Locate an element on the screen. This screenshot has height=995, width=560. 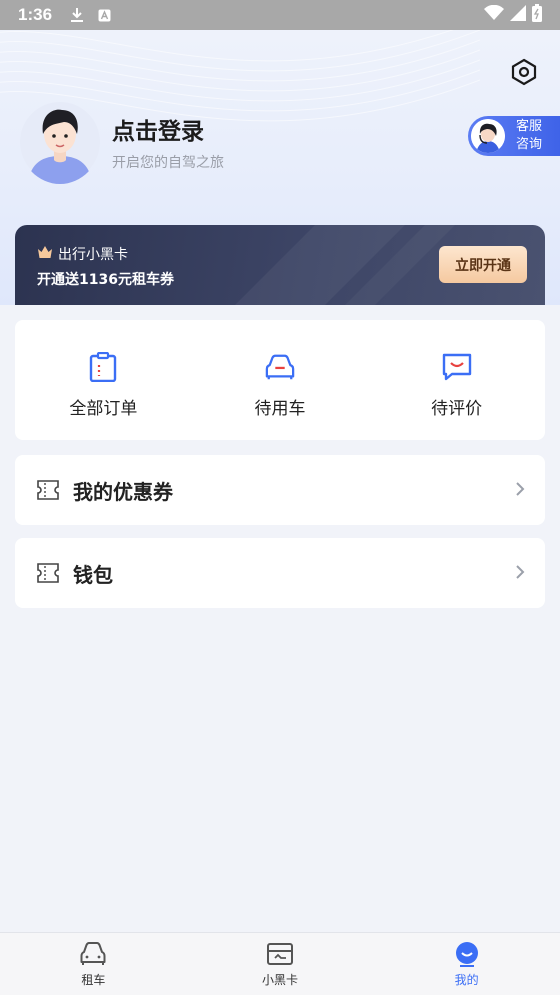
tab-rent-car: 租车 is located at coordinates (93, 964).